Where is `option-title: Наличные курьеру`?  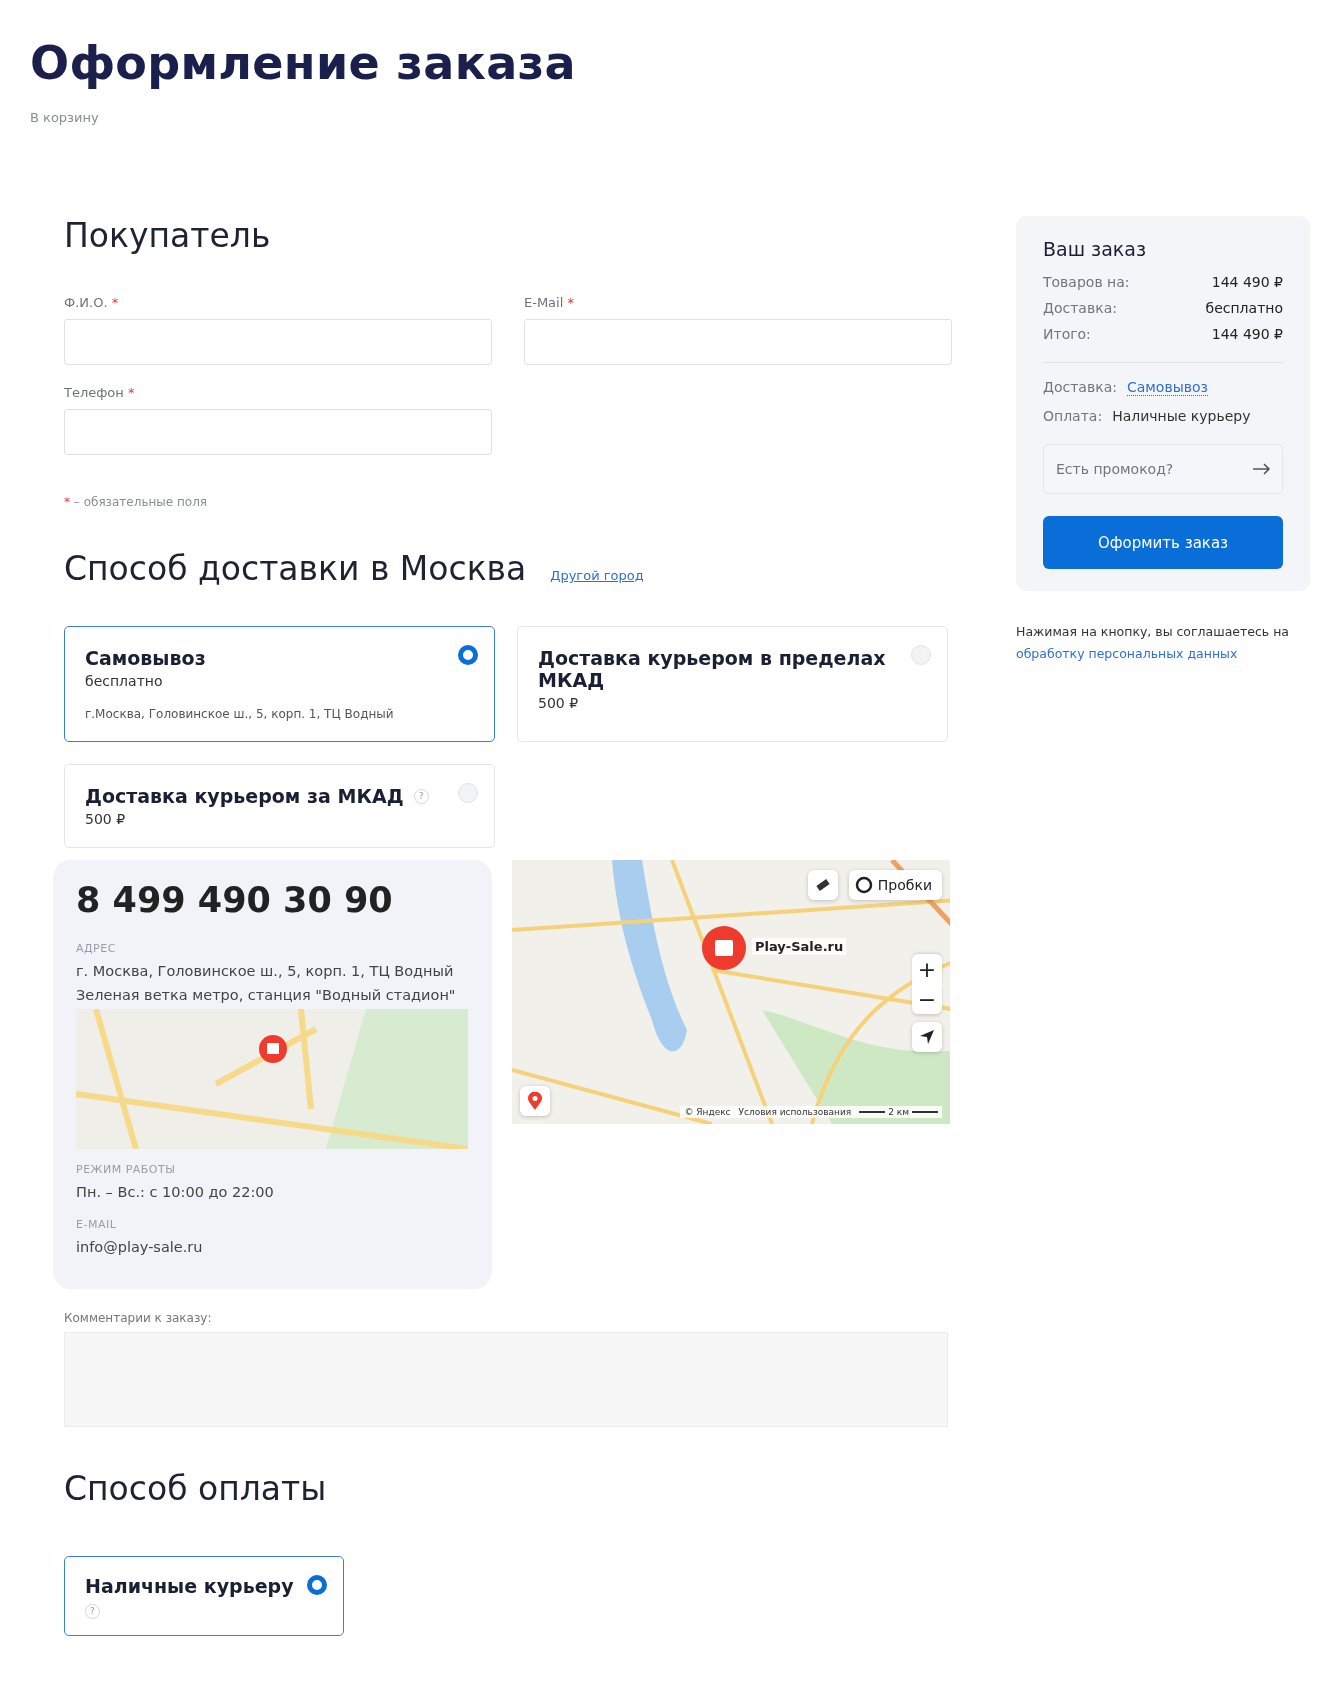
option-title: Наличные курьеру is located at coordinates (189, 1586).